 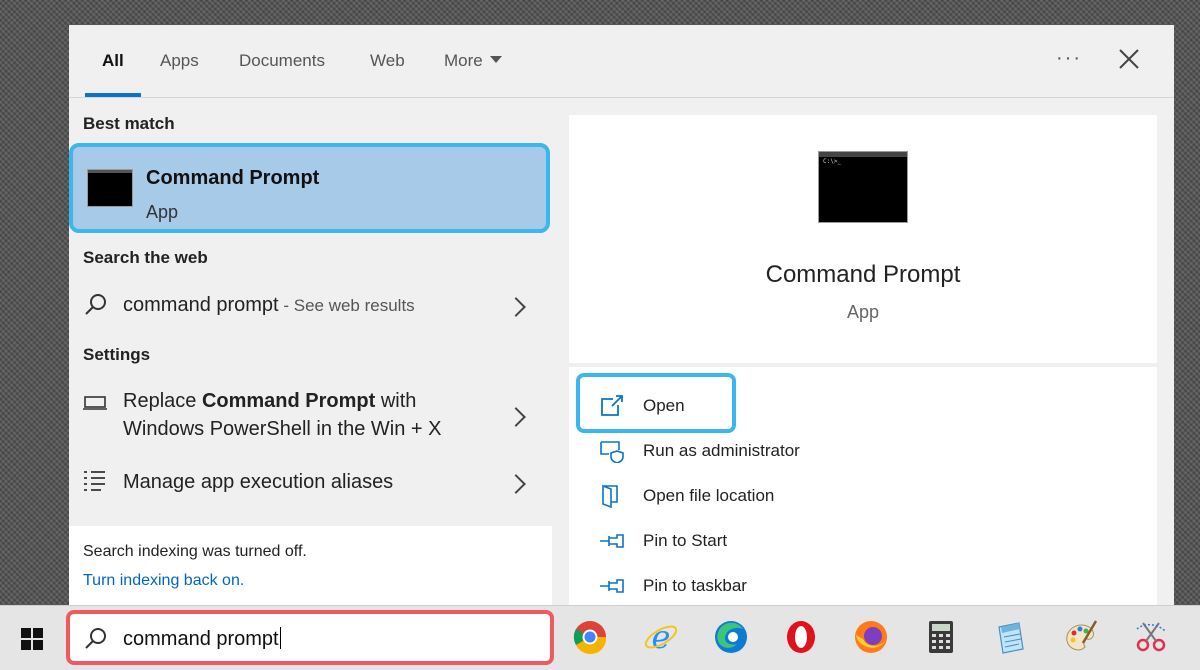 What do you see at coordinates (799, 587) in the screenshot?
I see `pin-to-taskbar-action: Pin to taskbar` at bounding box center [799, 587].